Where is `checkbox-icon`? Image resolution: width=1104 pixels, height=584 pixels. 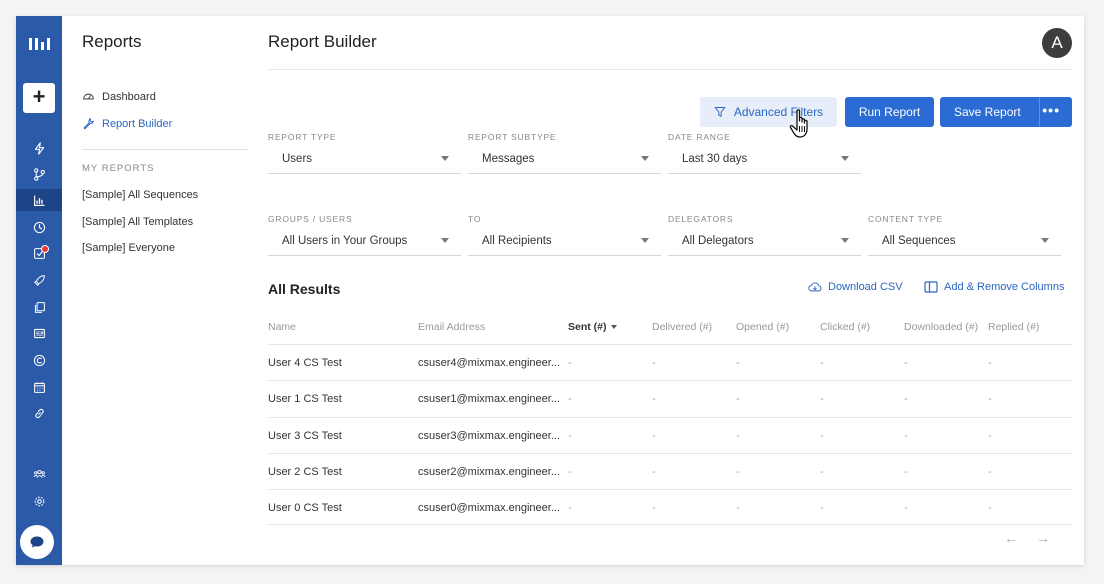 checkbox-icon is located at coordinates (39, 253).